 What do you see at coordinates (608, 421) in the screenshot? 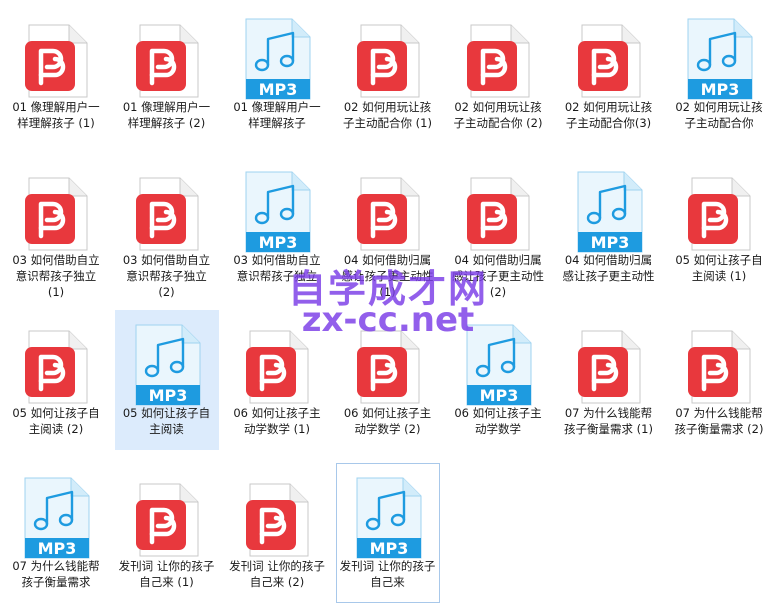
I see `file-name-label: 07 为什么钱能帮孩子衡量需求 (1)` at bounding box center [608, 421].